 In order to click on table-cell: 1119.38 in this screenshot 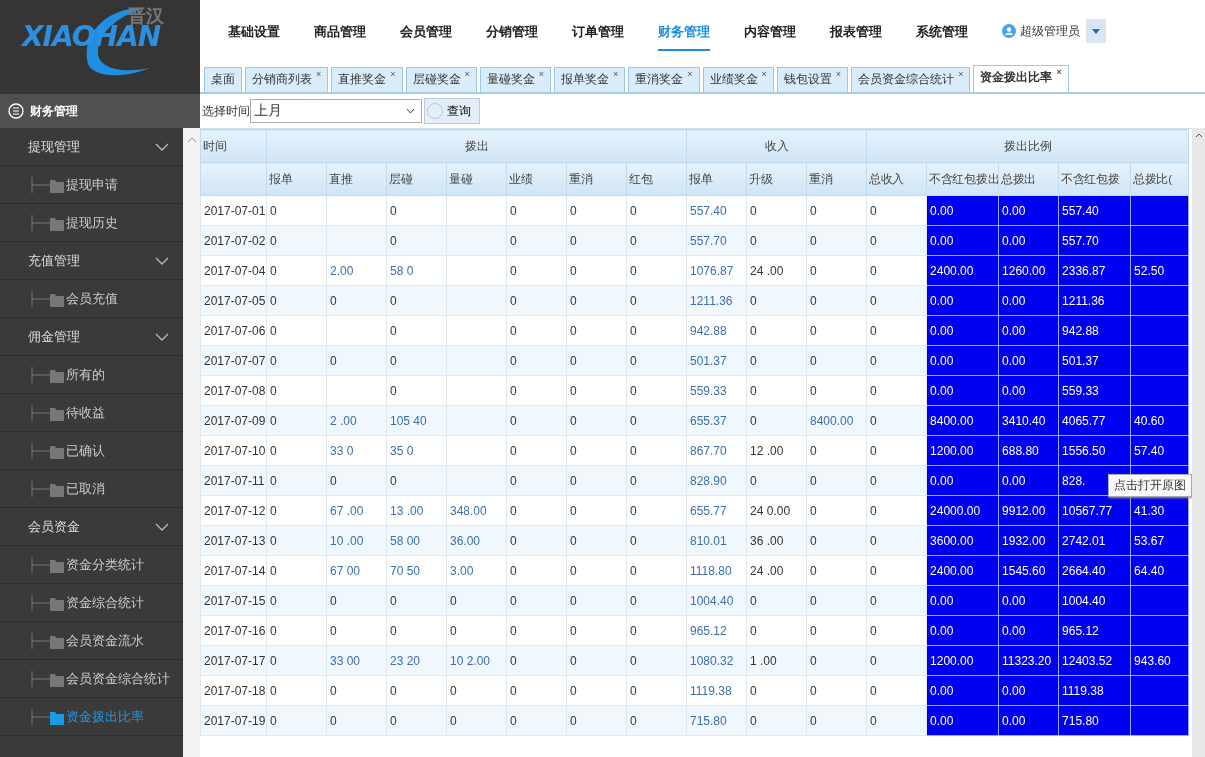, I will do `click(716, 690)`.